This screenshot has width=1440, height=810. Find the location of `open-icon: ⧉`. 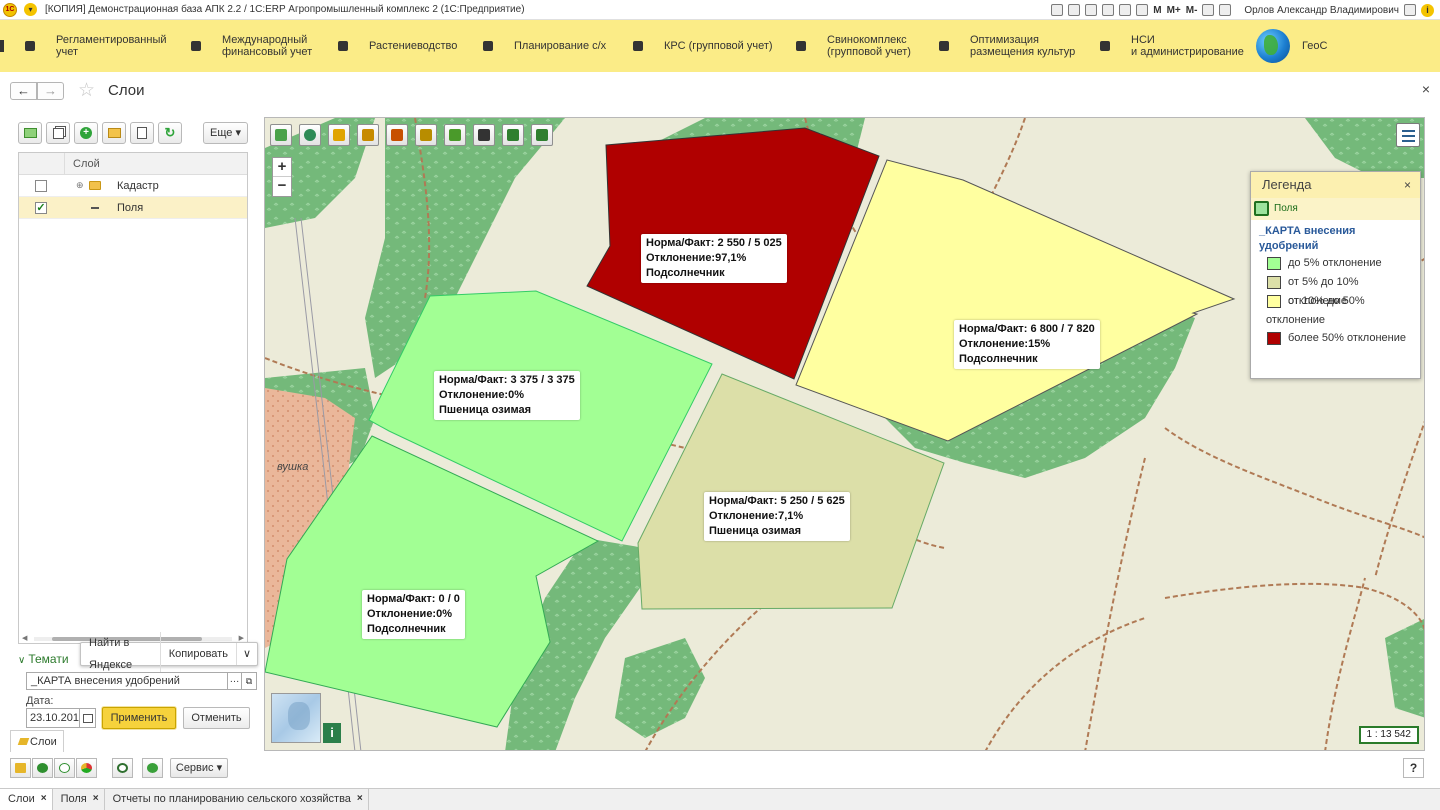

open-icon: ⧉ is located at coordinates (249, 681).